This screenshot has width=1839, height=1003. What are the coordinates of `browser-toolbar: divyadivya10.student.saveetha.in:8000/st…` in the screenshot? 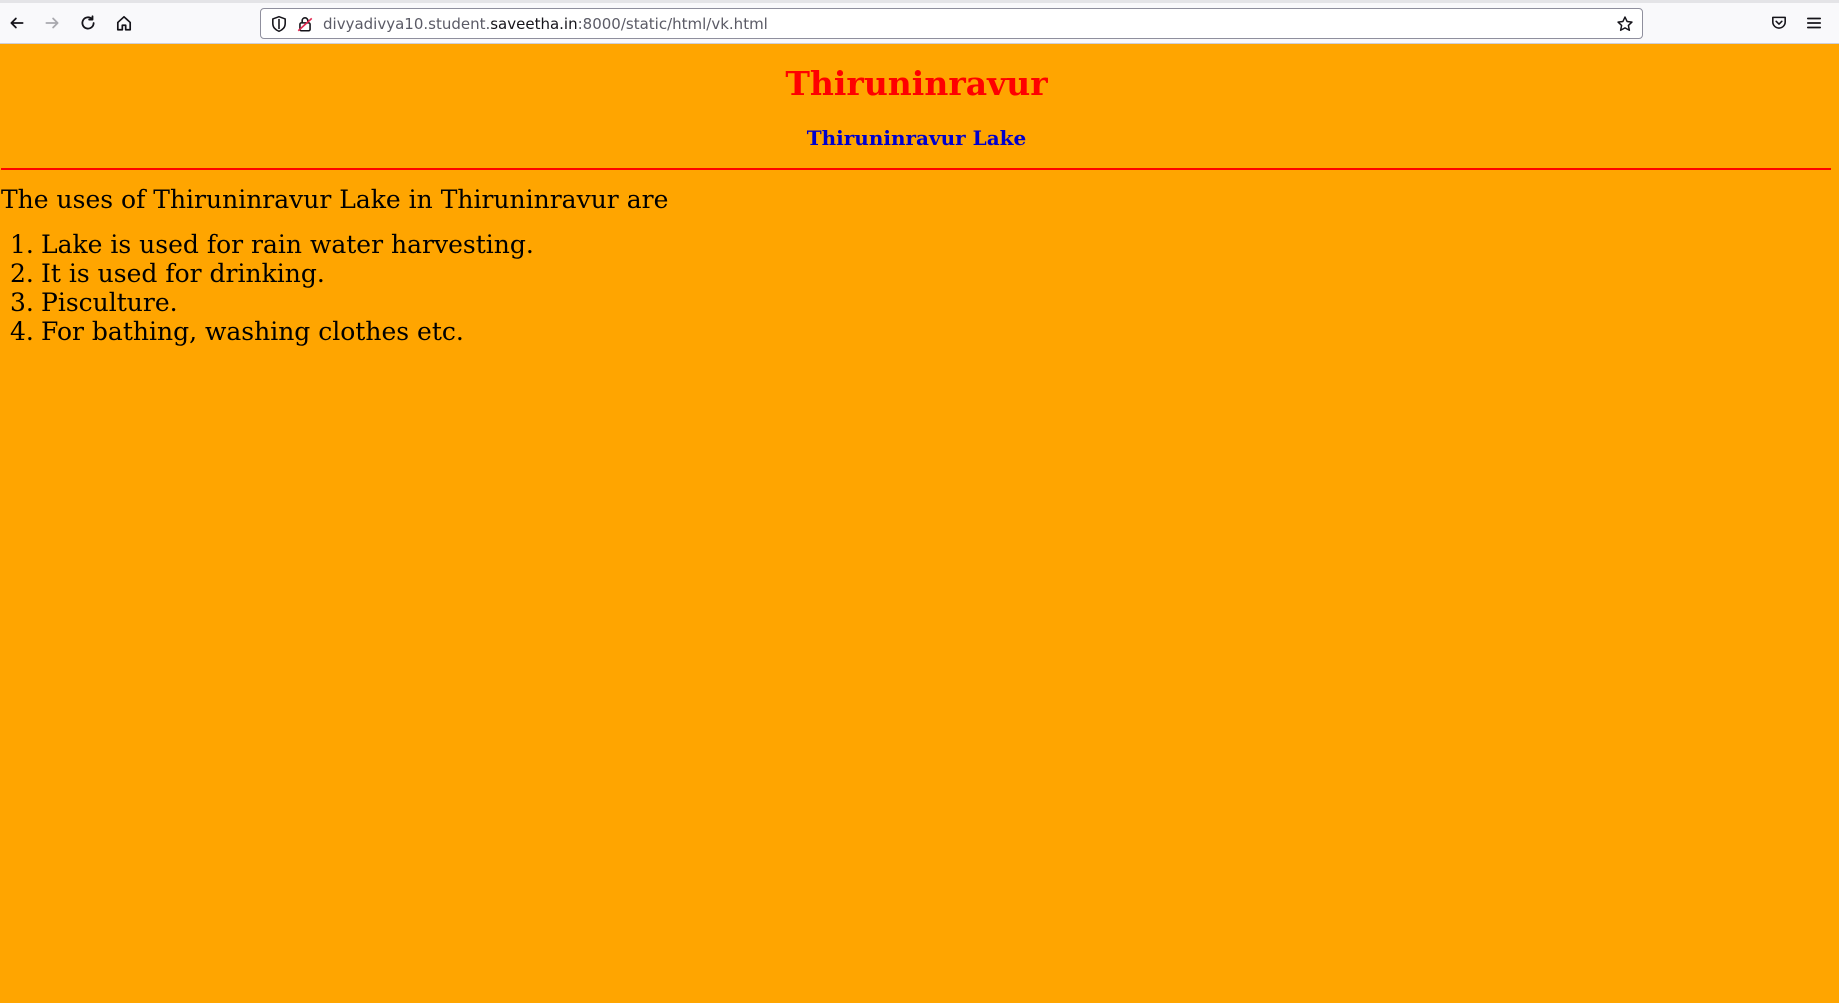 It's located at (919, 22).